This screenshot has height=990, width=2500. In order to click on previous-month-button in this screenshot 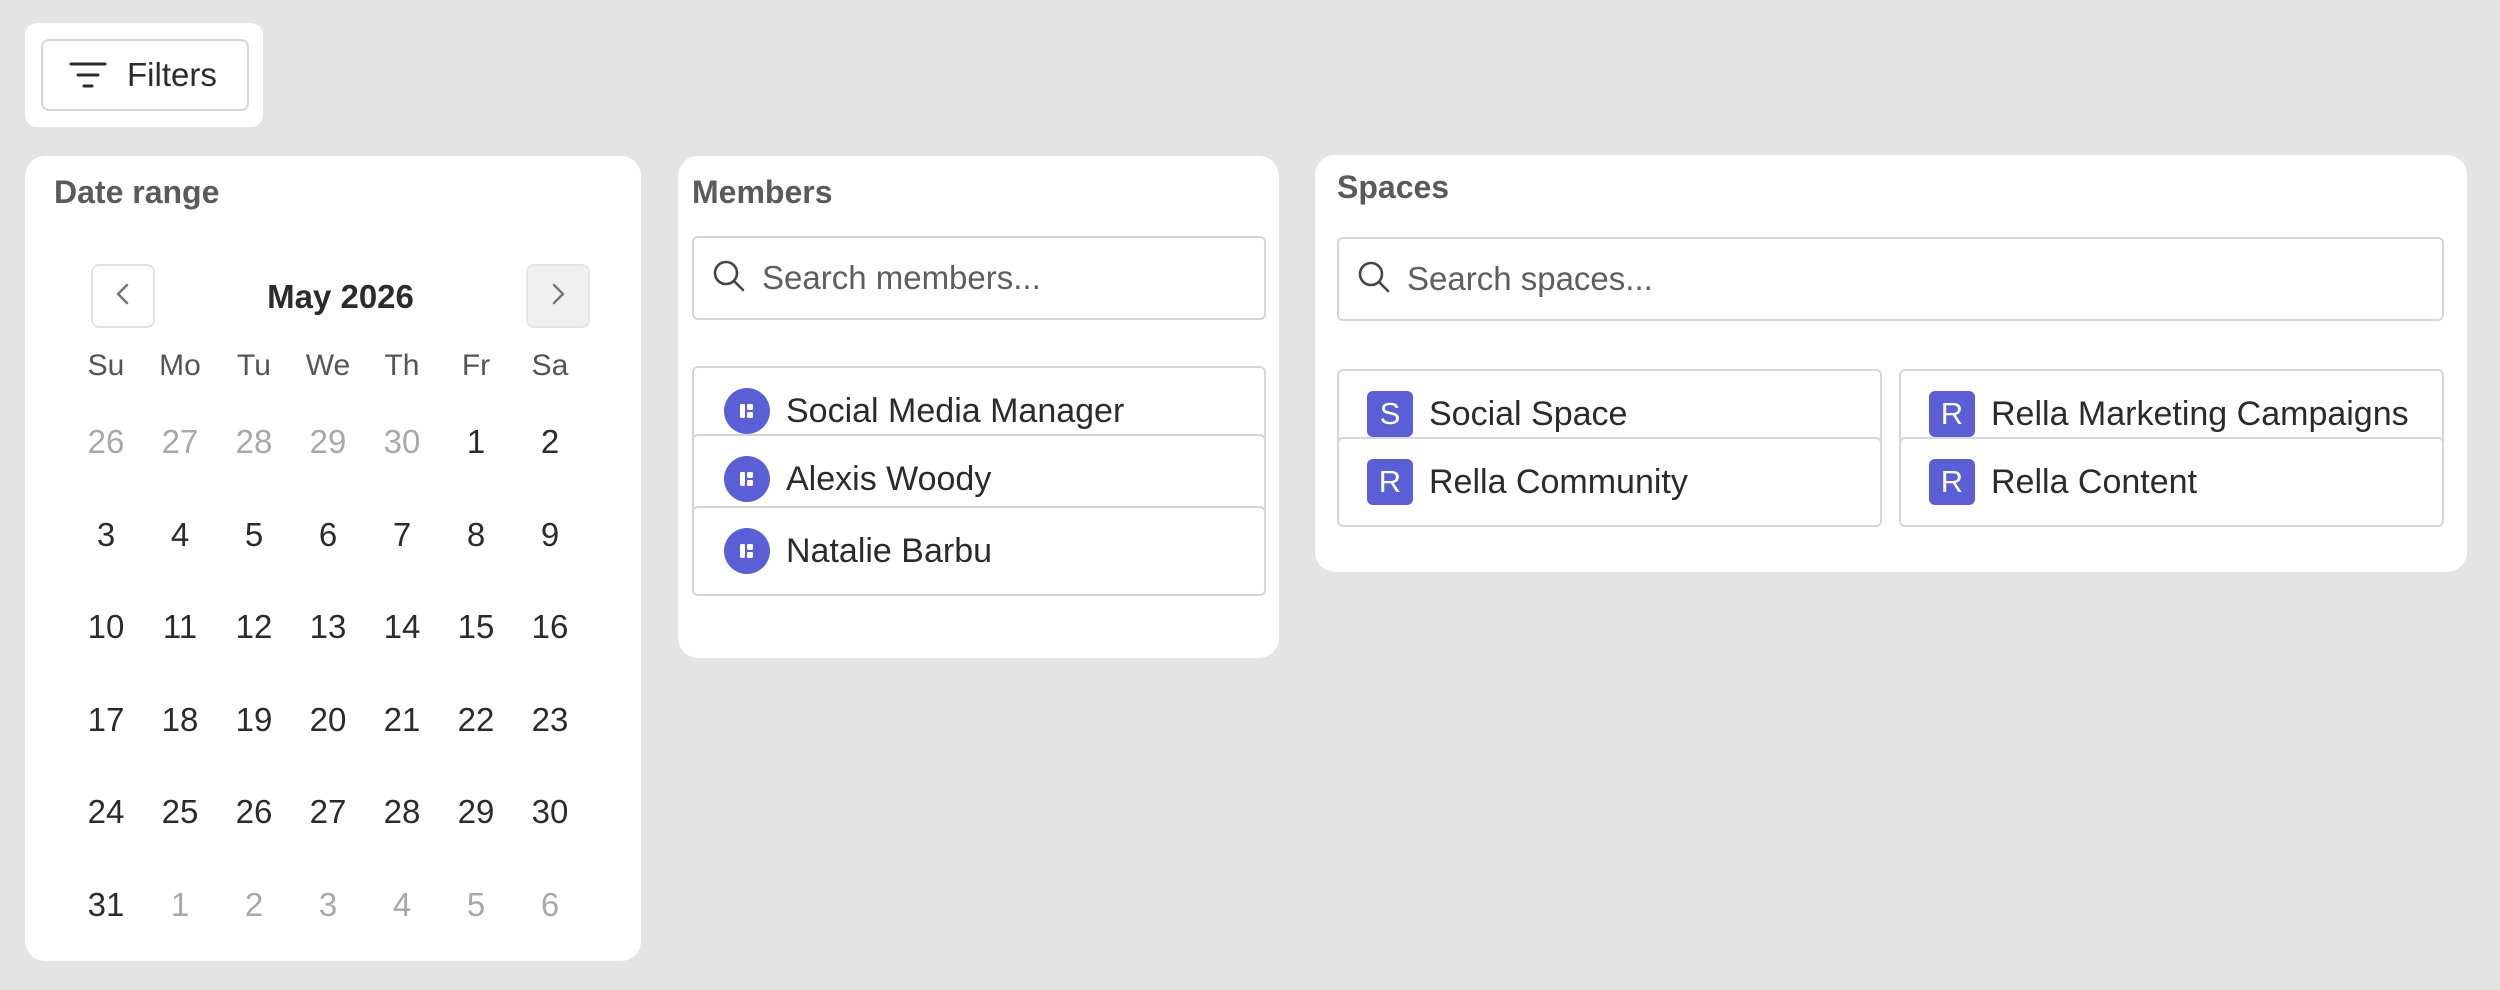, I will do `click(123, 296)`.